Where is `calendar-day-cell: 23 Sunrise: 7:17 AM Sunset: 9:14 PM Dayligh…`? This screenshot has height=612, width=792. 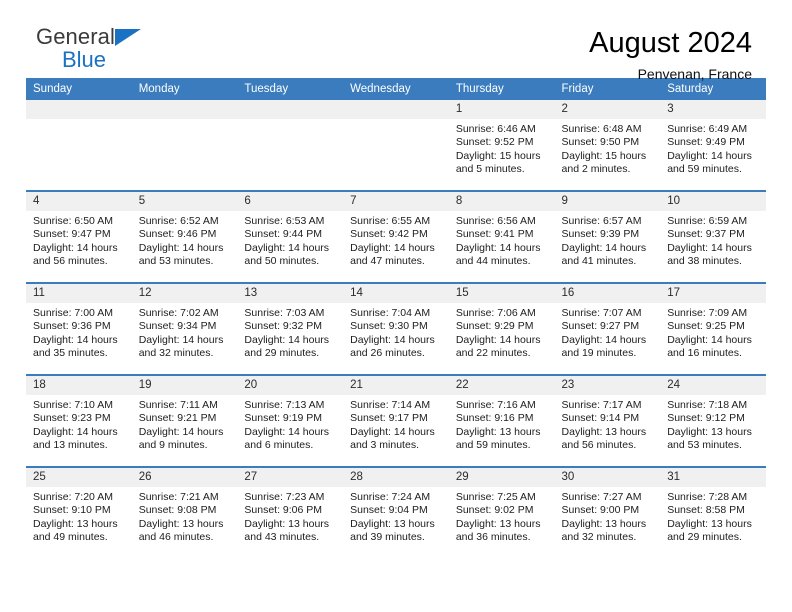 calendar-day-cell: 23 Sunrise: 7:17 AM Sunset: 9:14 PM Dayligh… is located at coordinates (607, 420).